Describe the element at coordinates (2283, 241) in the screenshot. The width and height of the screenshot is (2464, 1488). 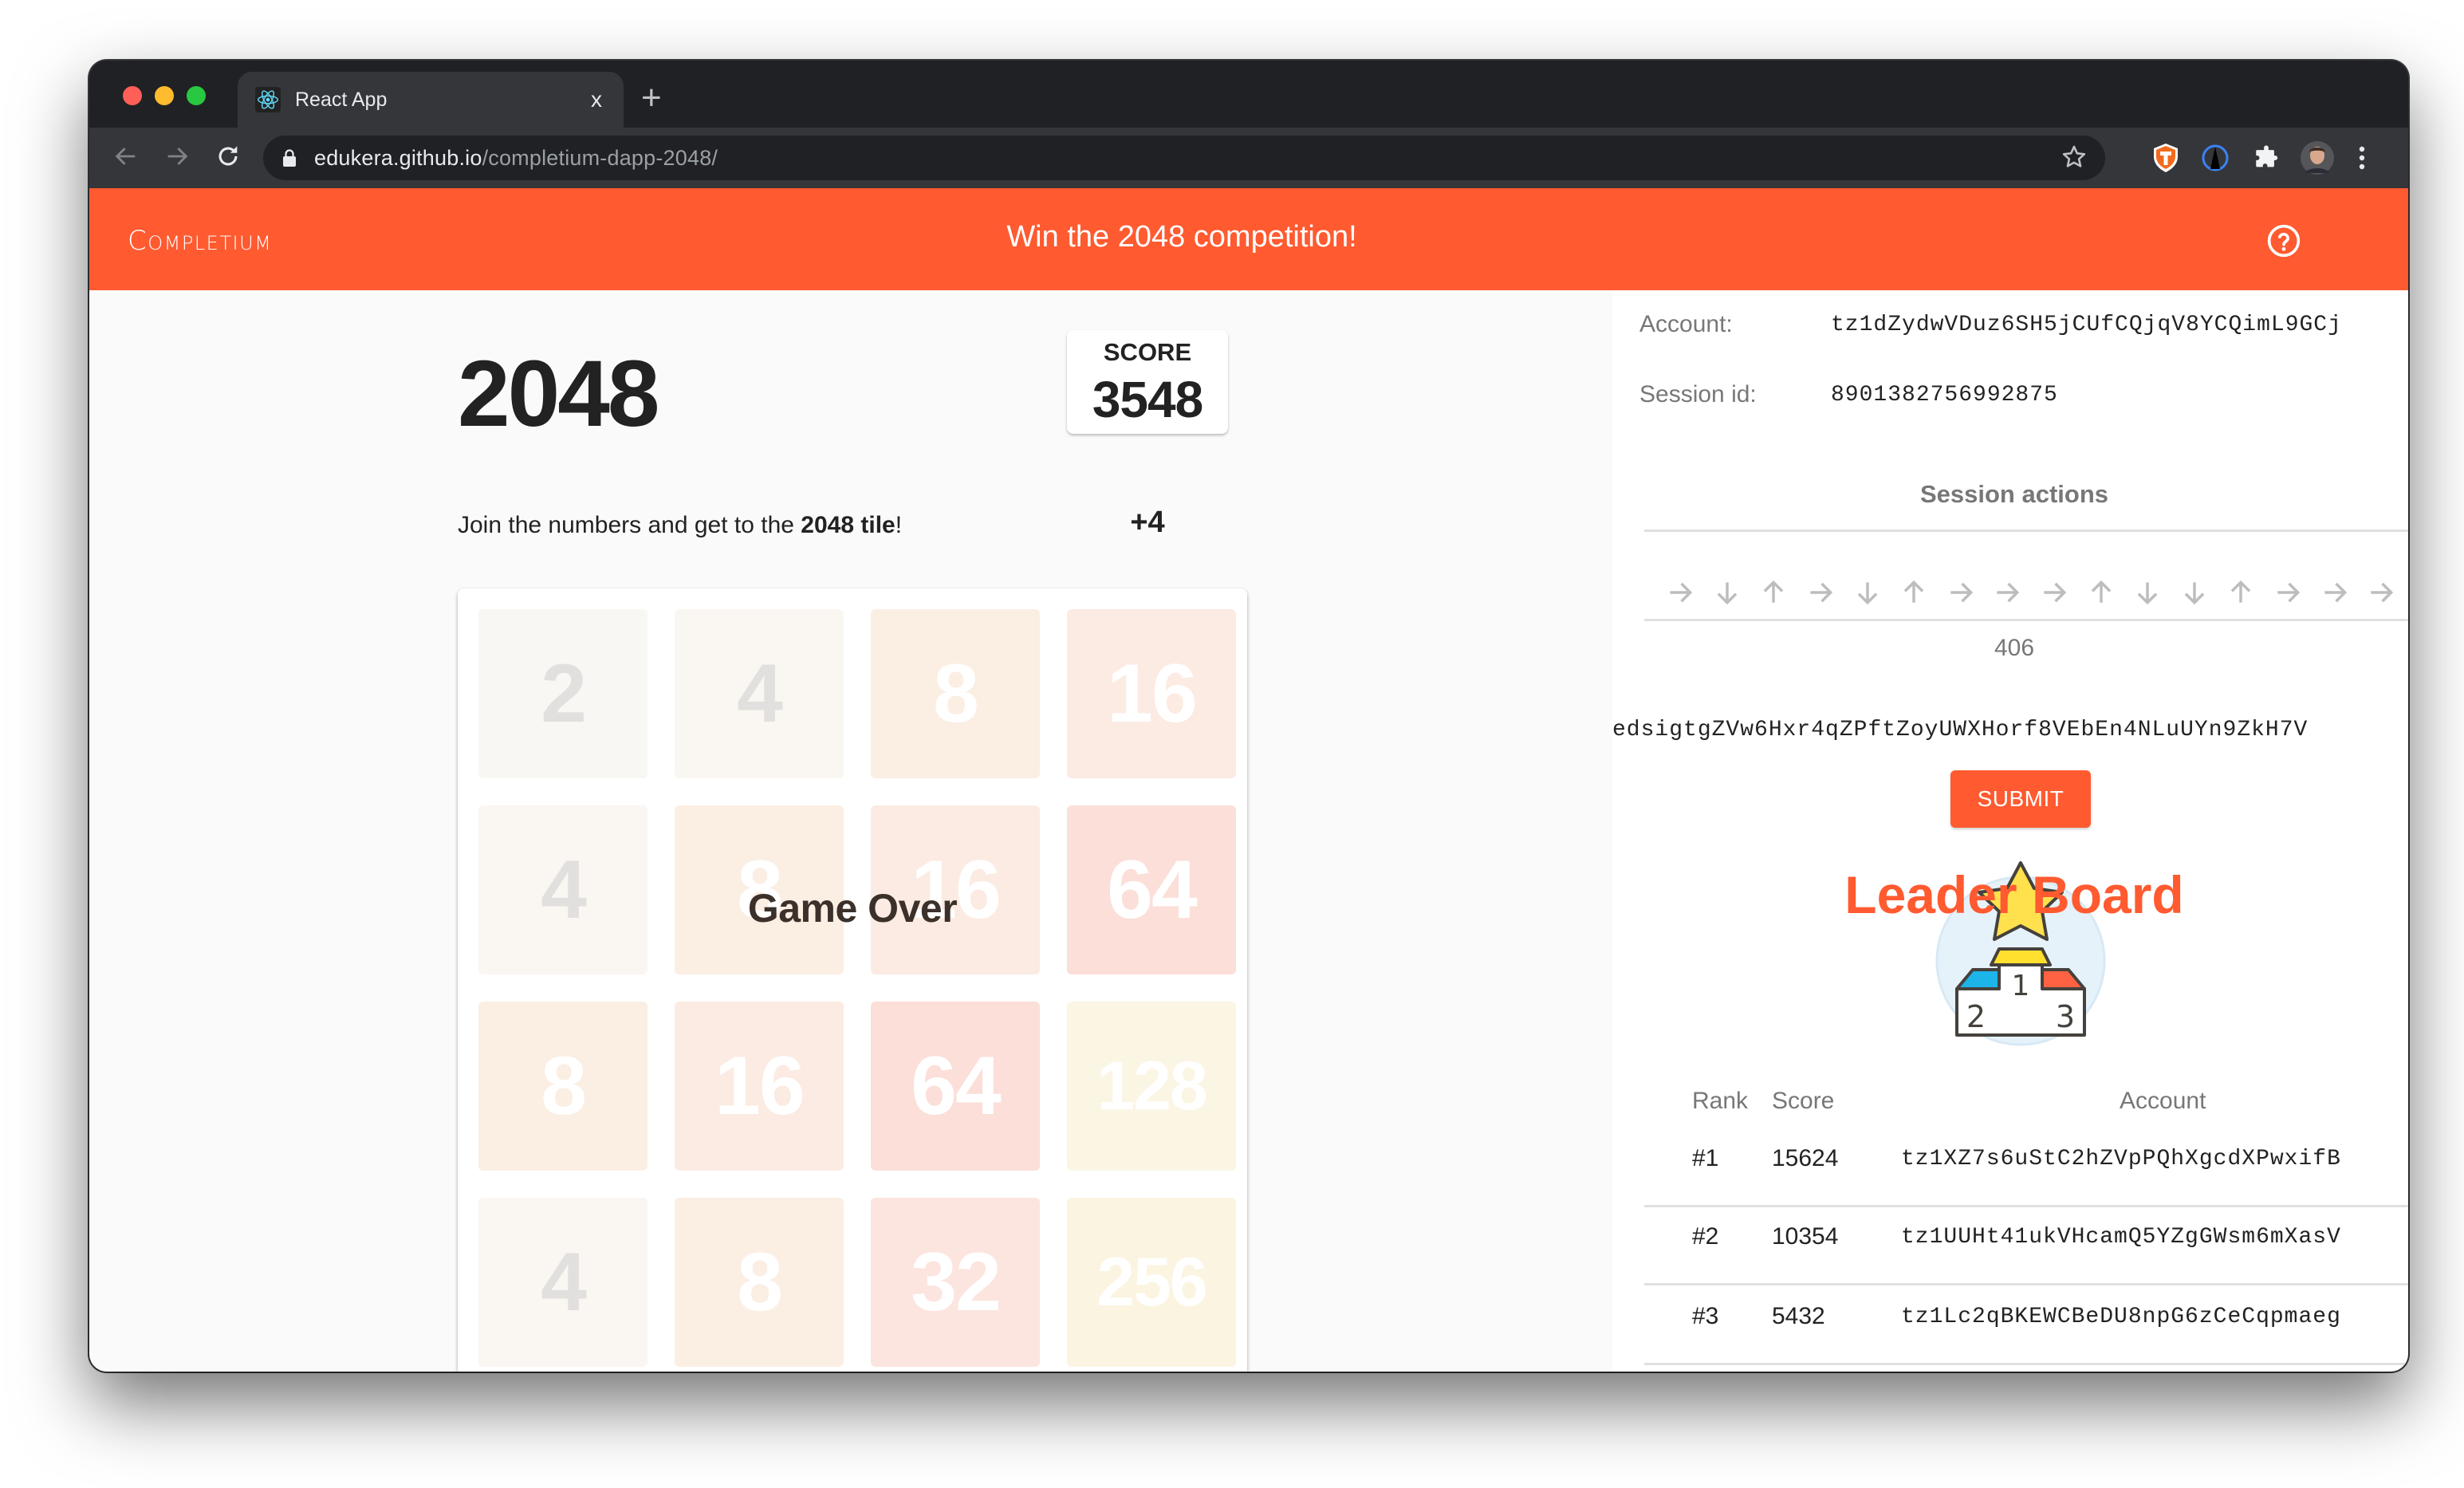
I see `help-circle-icon` at that location.